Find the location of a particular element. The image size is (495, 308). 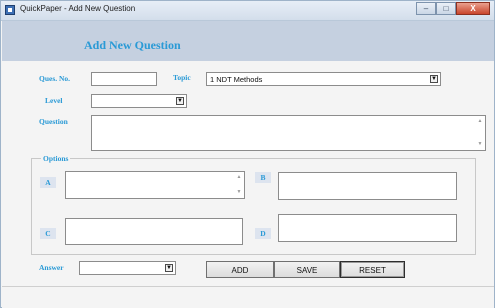

option-a-textarea: ▲ ▼ is located at coordinates (155, 185).